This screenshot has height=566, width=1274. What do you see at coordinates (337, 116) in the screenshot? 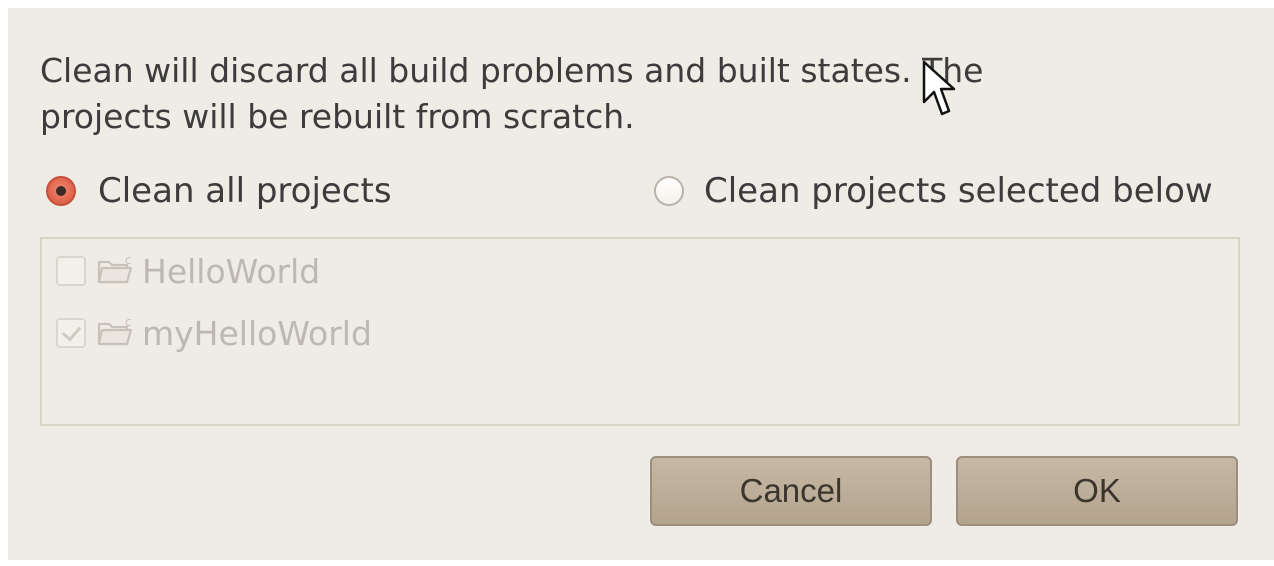
I see `dialog-message-line-2: projects will be rebuilt from scratch.` at bounding box center [337, 116].